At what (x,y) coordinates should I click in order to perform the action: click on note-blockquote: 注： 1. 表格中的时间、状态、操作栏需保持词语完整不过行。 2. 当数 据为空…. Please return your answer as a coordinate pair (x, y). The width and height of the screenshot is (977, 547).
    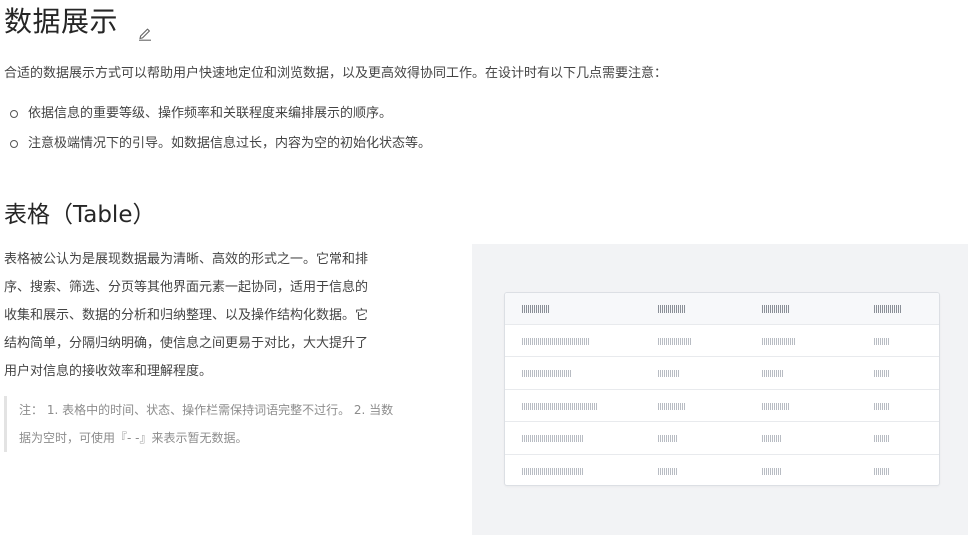
    Looking at the image, I should click on (206, 424).